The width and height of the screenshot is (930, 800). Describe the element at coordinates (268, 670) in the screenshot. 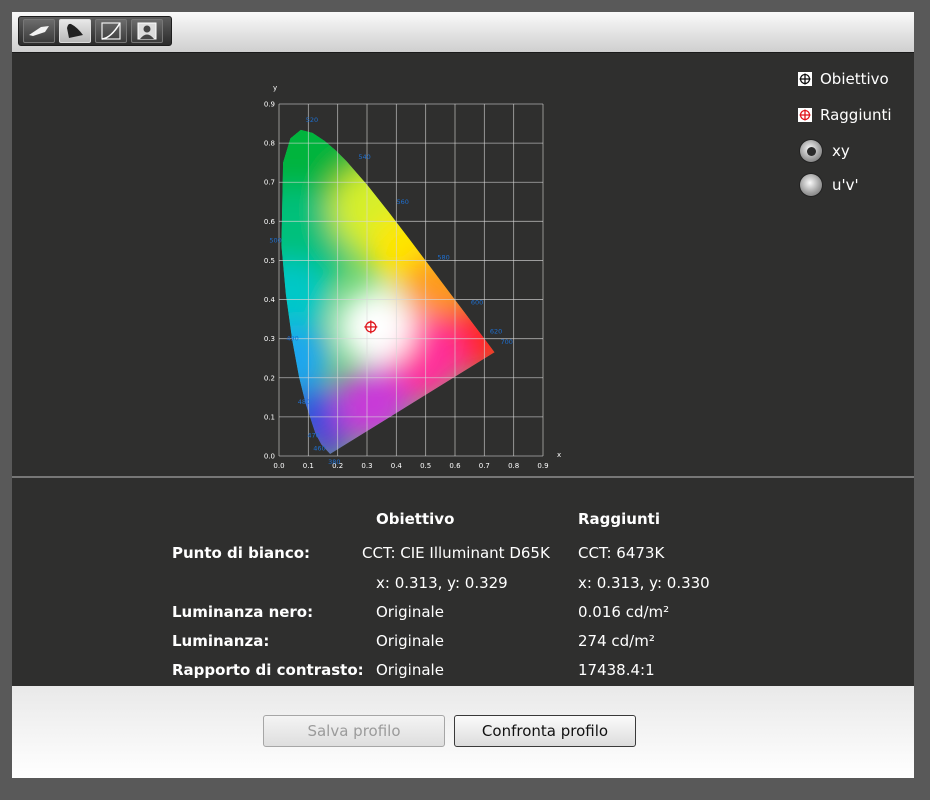

I see `row-label-contrast-ratio: Rapporto di contrasto:` at that location.